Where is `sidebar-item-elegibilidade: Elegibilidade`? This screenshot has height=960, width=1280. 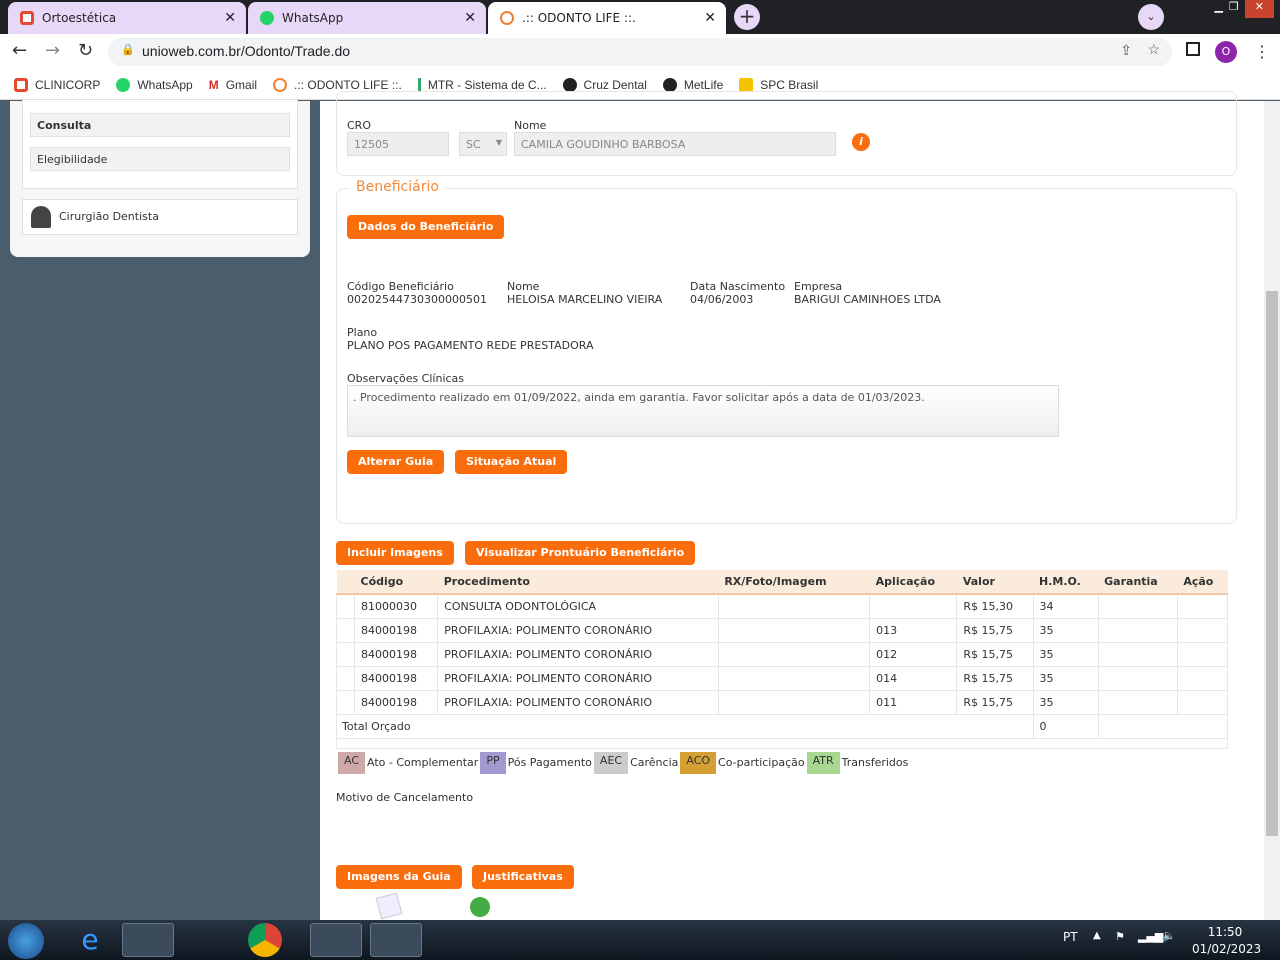
sidebar-item-elegibilidade: Elegibilidade is located at coordinates (160, 159).